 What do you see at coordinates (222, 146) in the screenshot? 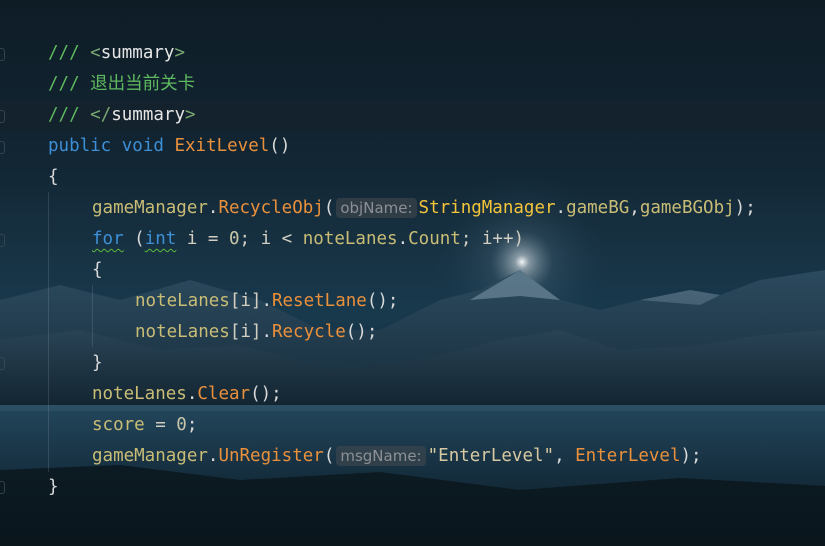
I see `method-name: ExitLevel` at bounding box center [222, 146].